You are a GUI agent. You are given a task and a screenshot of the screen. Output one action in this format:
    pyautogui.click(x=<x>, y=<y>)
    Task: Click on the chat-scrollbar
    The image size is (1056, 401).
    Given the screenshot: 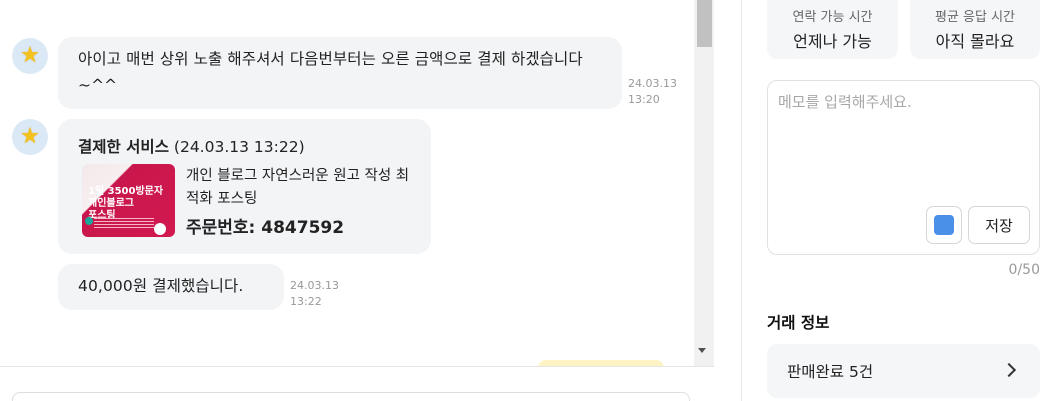 What is the action you would take?
    pyautogui.click(x=704, y=183)
    